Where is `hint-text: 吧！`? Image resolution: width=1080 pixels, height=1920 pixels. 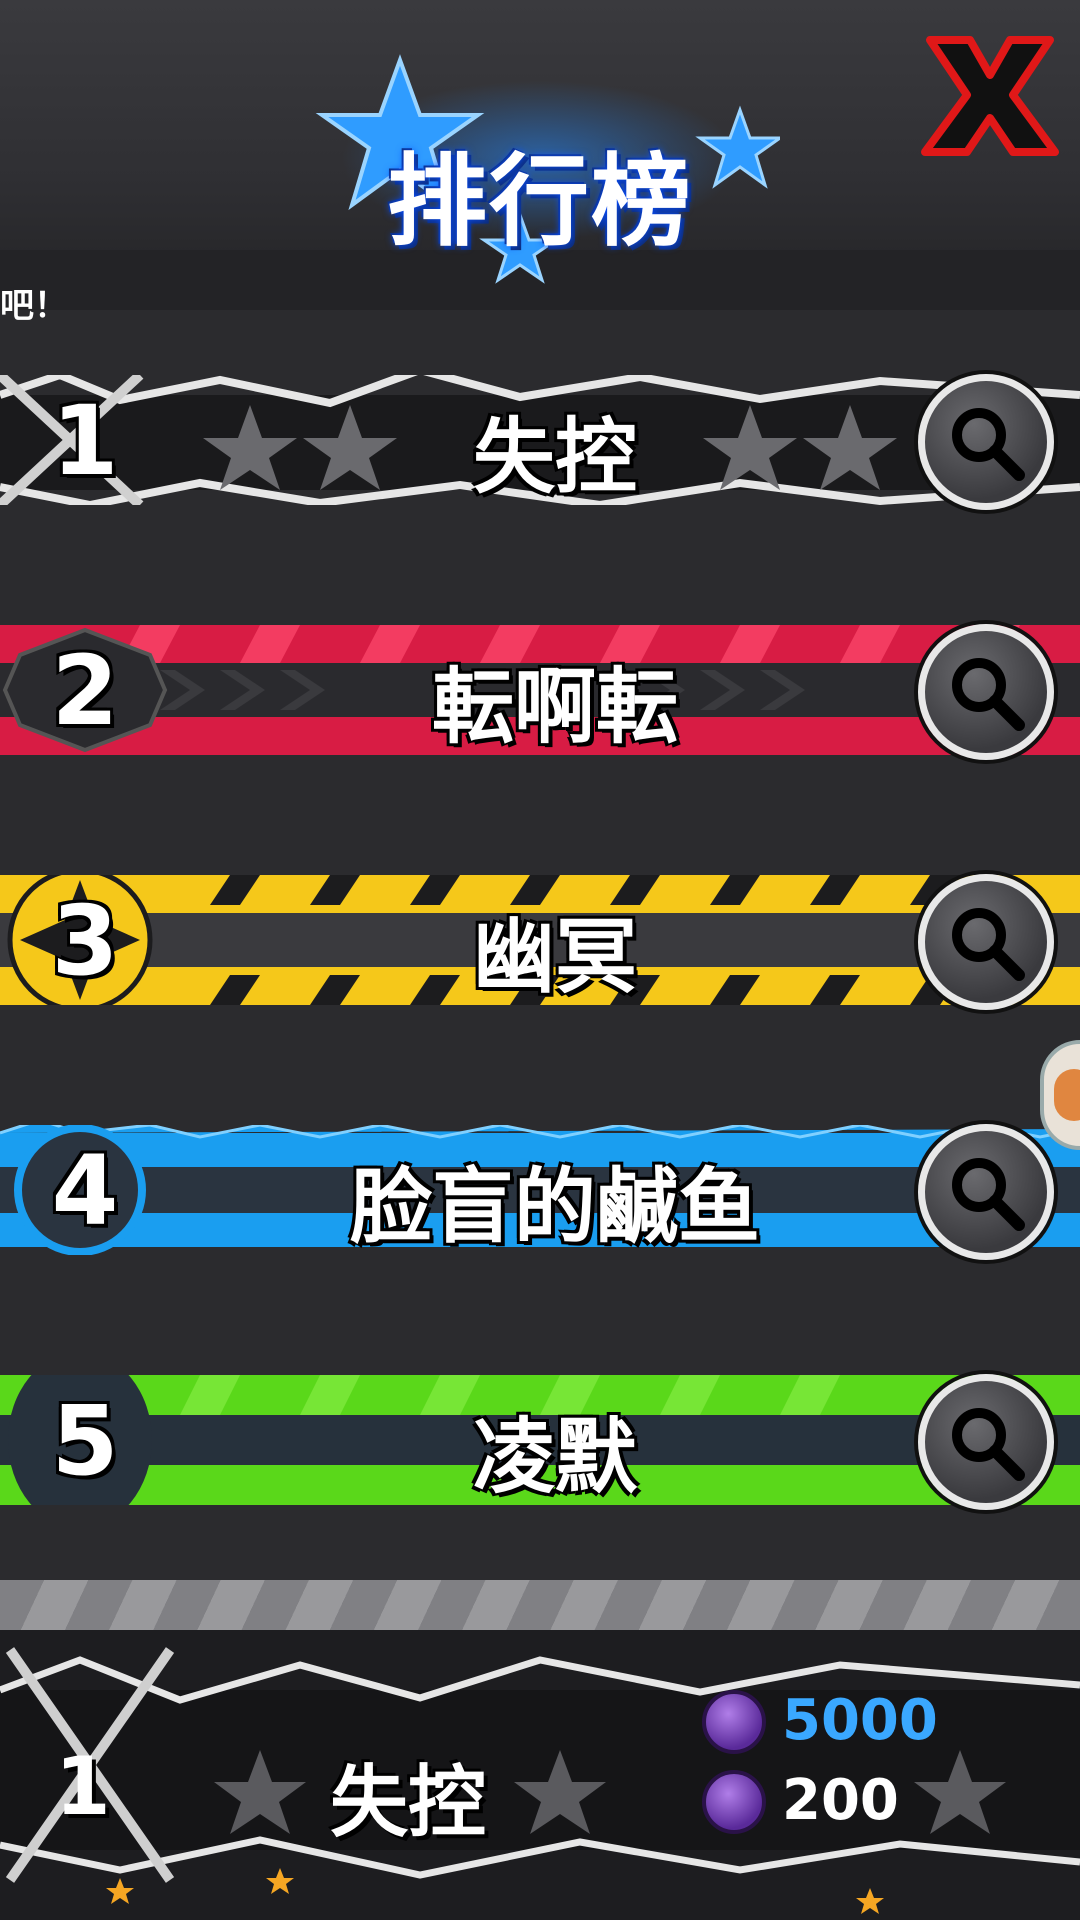
hint-text: 吧！ is located at coordinates (34, 306).